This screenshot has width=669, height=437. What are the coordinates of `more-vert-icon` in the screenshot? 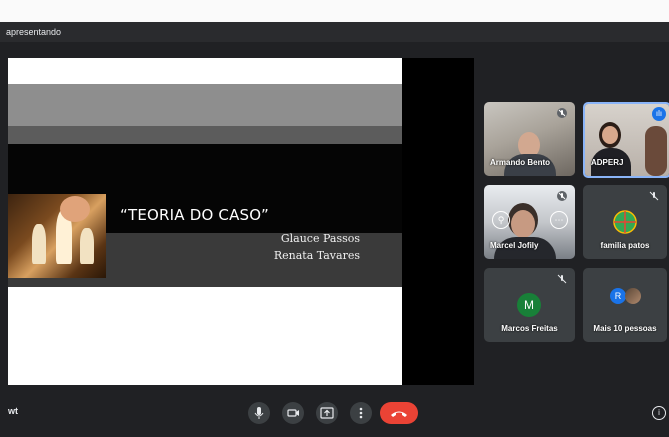 It's located at (361, 413).